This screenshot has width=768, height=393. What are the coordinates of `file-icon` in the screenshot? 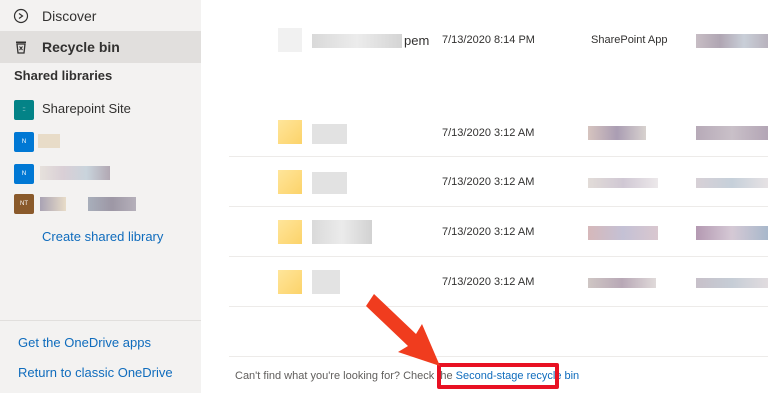 It's located at (290, 40).